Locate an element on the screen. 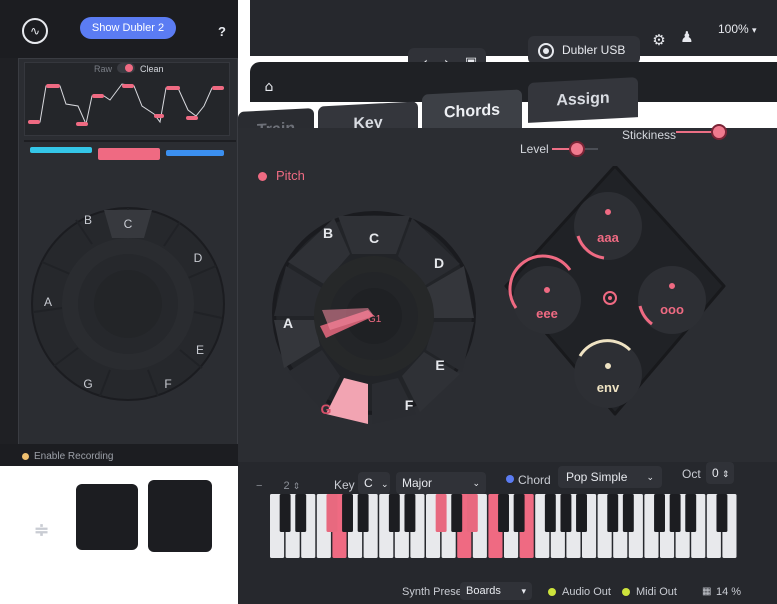 This screenshot has width=777, height=604. aaa-pad-dot is located at coordinates (608, 212).